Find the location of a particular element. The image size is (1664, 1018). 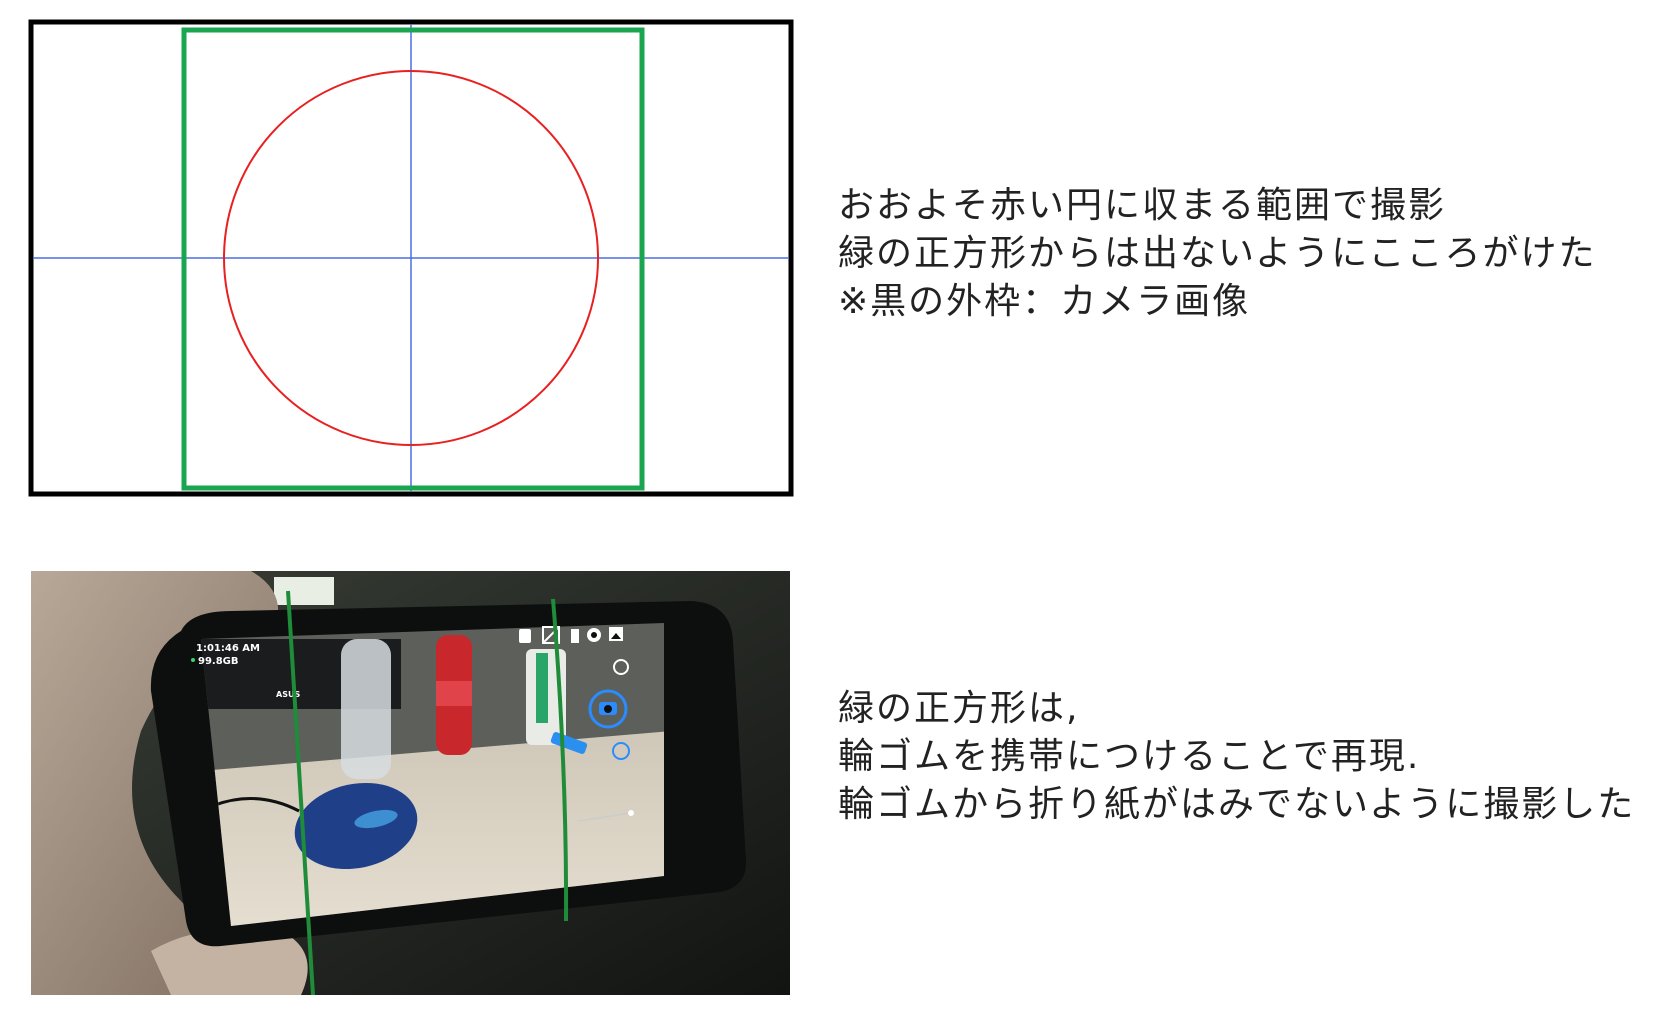

monitor-brand-label: ASUS is located at coordinates (288, 694).